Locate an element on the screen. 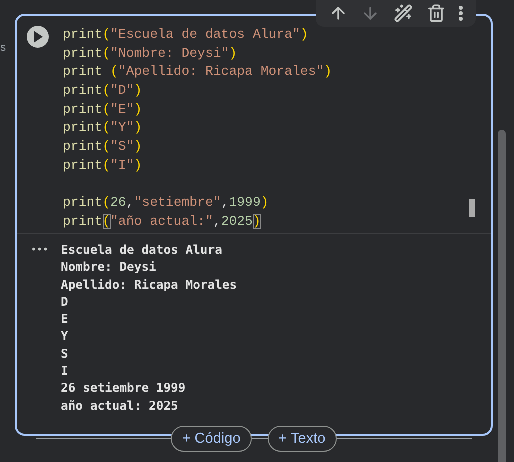 Image resolution: width=514 pixels, height=462 pixels. magic-wand-button is located at coordinates (403, 13).